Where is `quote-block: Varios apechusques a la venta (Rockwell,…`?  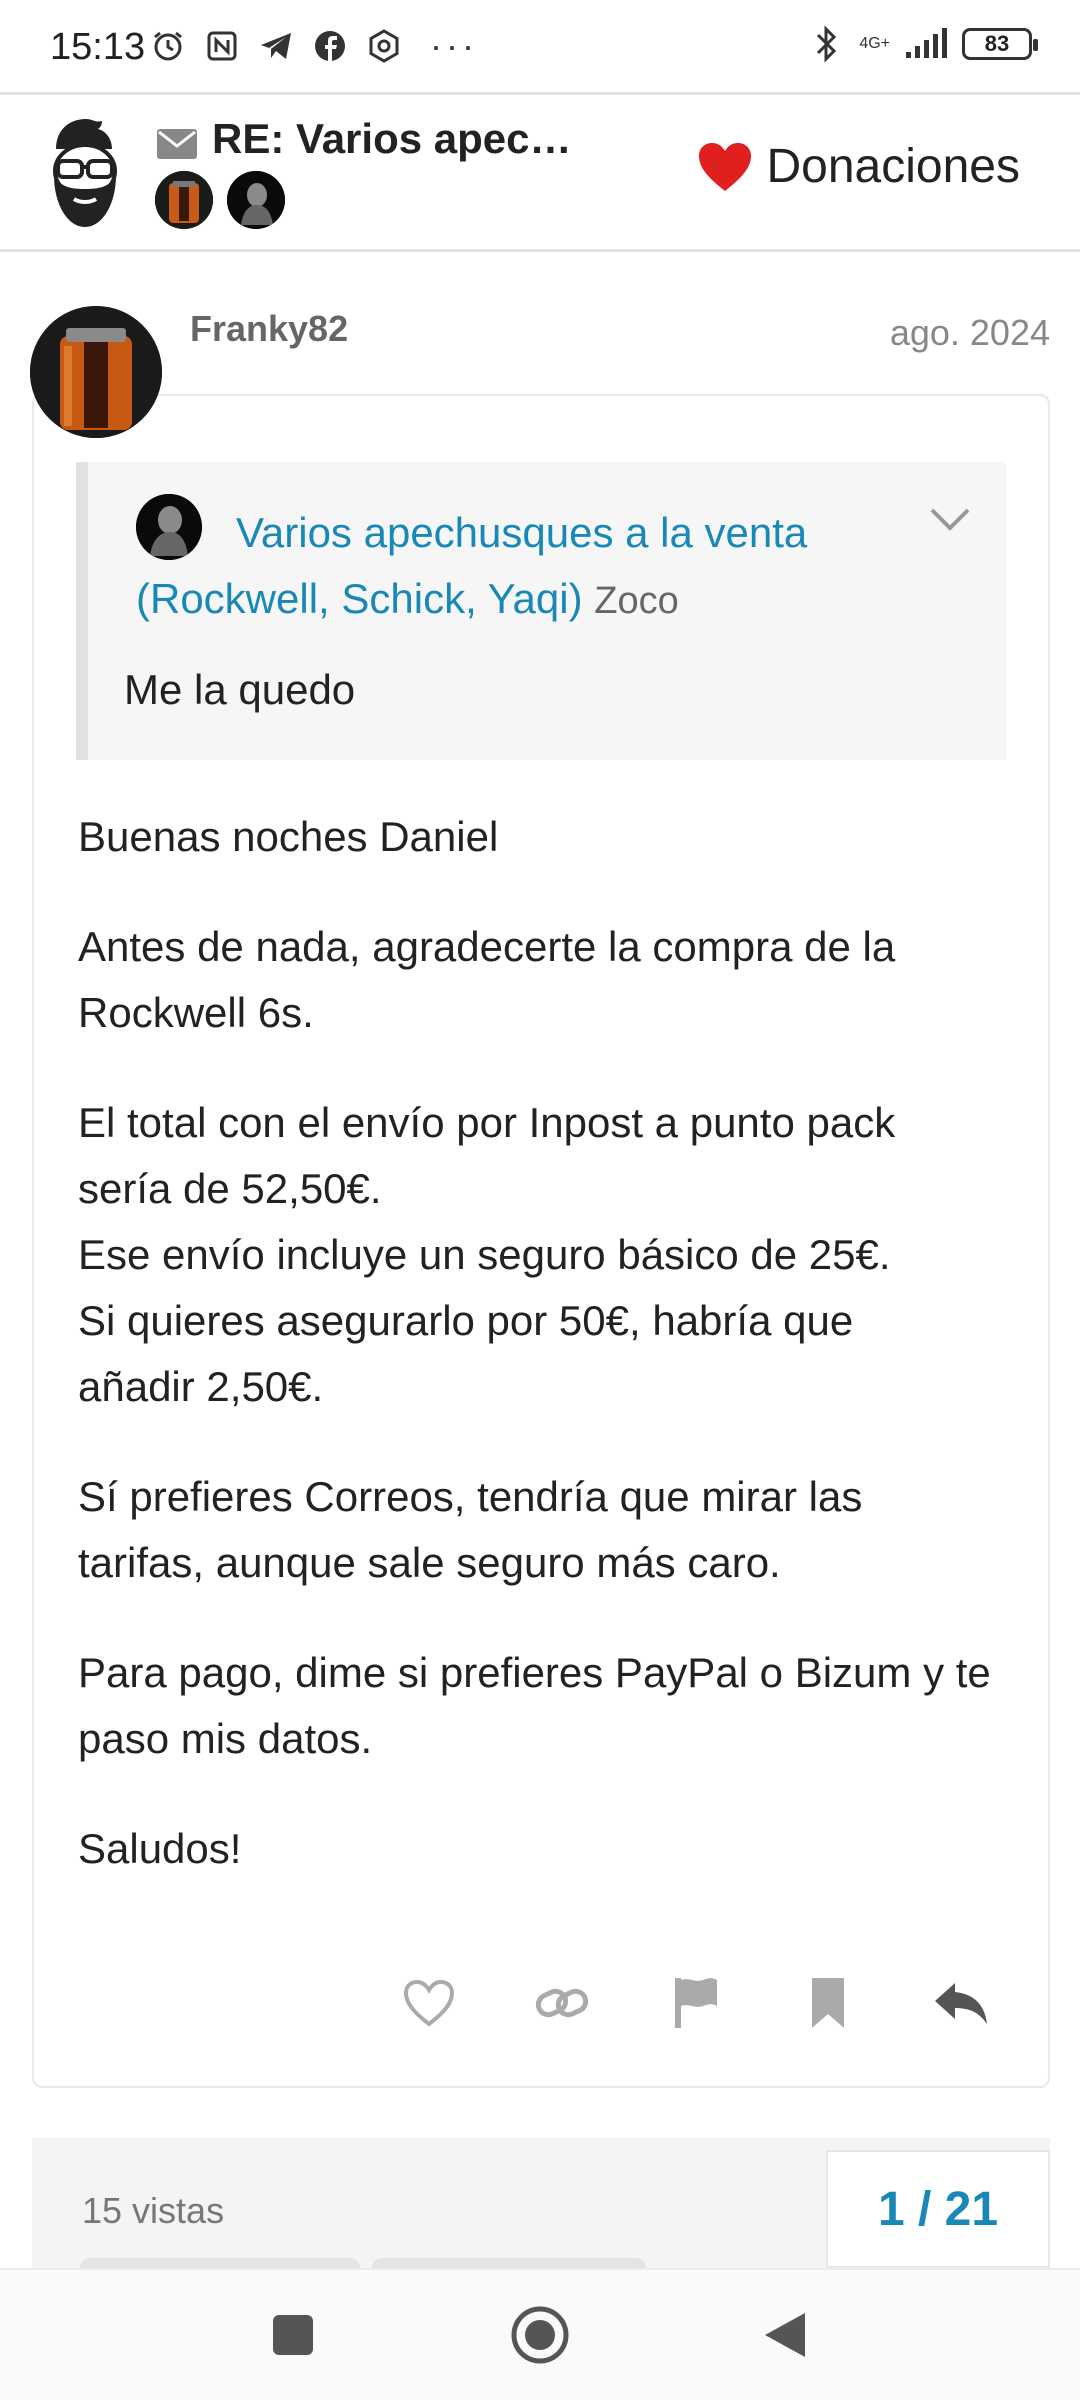 quote-block: Varios apechusques a la venta (Rockwell,… is located at coordinates (541, 611).